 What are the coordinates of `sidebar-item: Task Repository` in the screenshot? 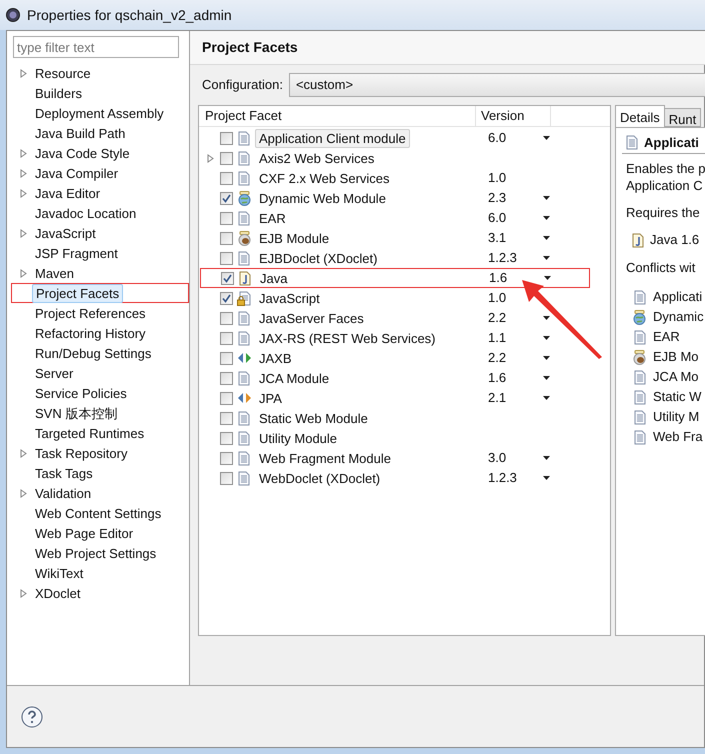 It's located at (81, 453).